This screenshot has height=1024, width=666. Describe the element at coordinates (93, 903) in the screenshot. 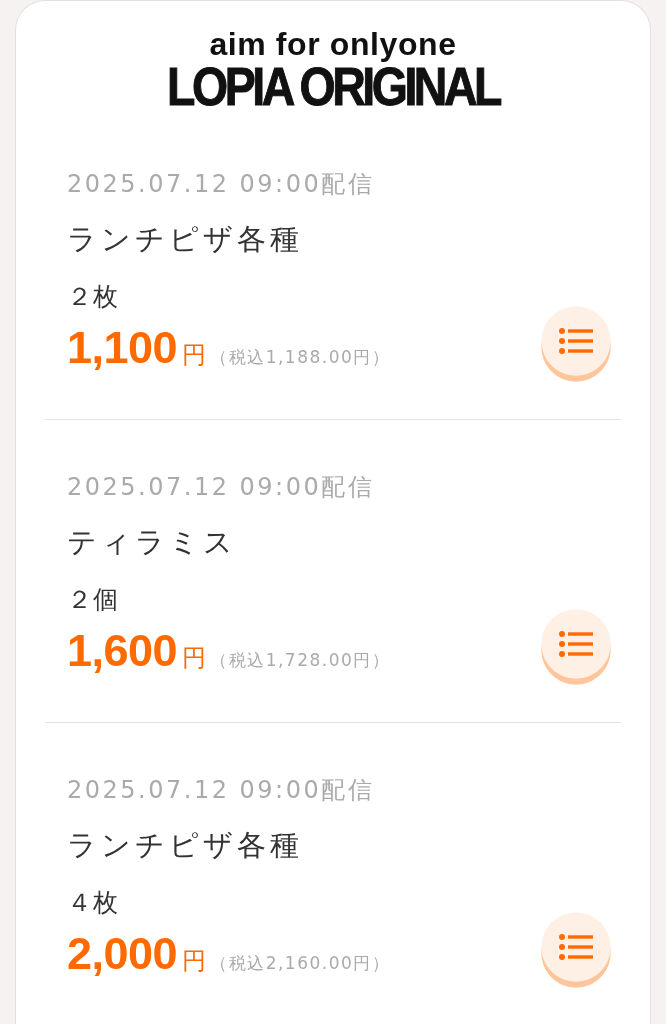

I see `quantity-label: ４枚` at that location.